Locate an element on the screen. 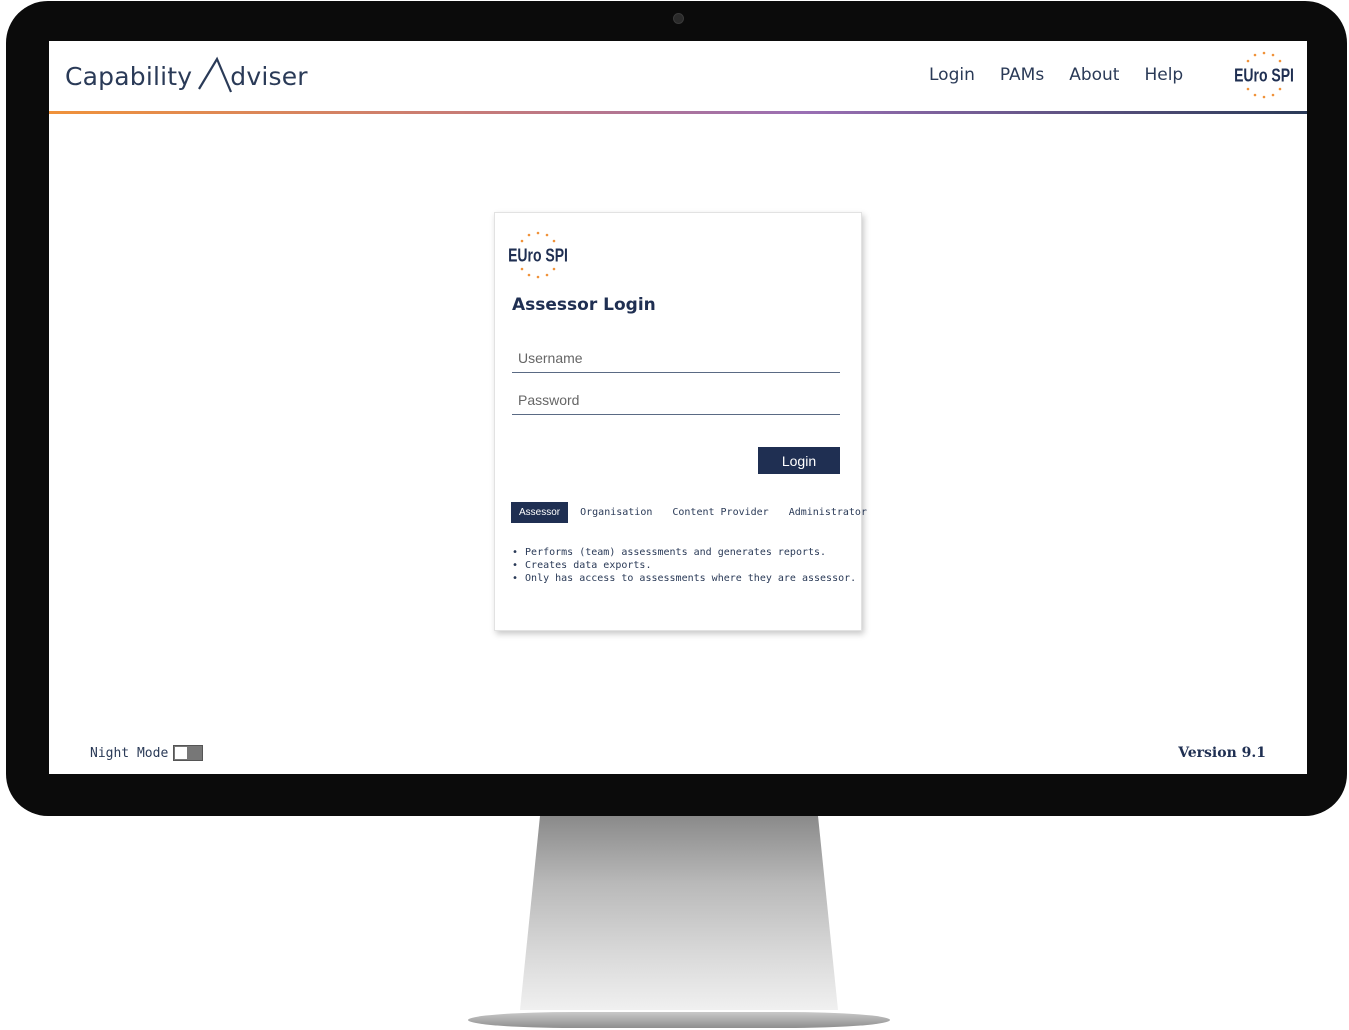  brand-logo: Capability dviser is located at coordinates (186, 75).